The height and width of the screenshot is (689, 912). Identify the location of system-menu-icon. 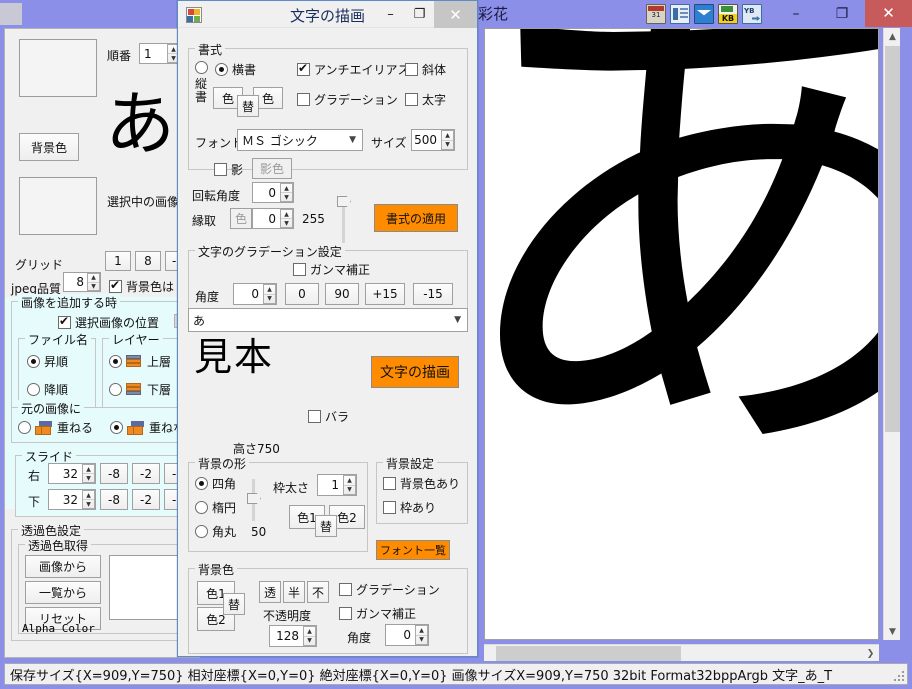
(11, 14).